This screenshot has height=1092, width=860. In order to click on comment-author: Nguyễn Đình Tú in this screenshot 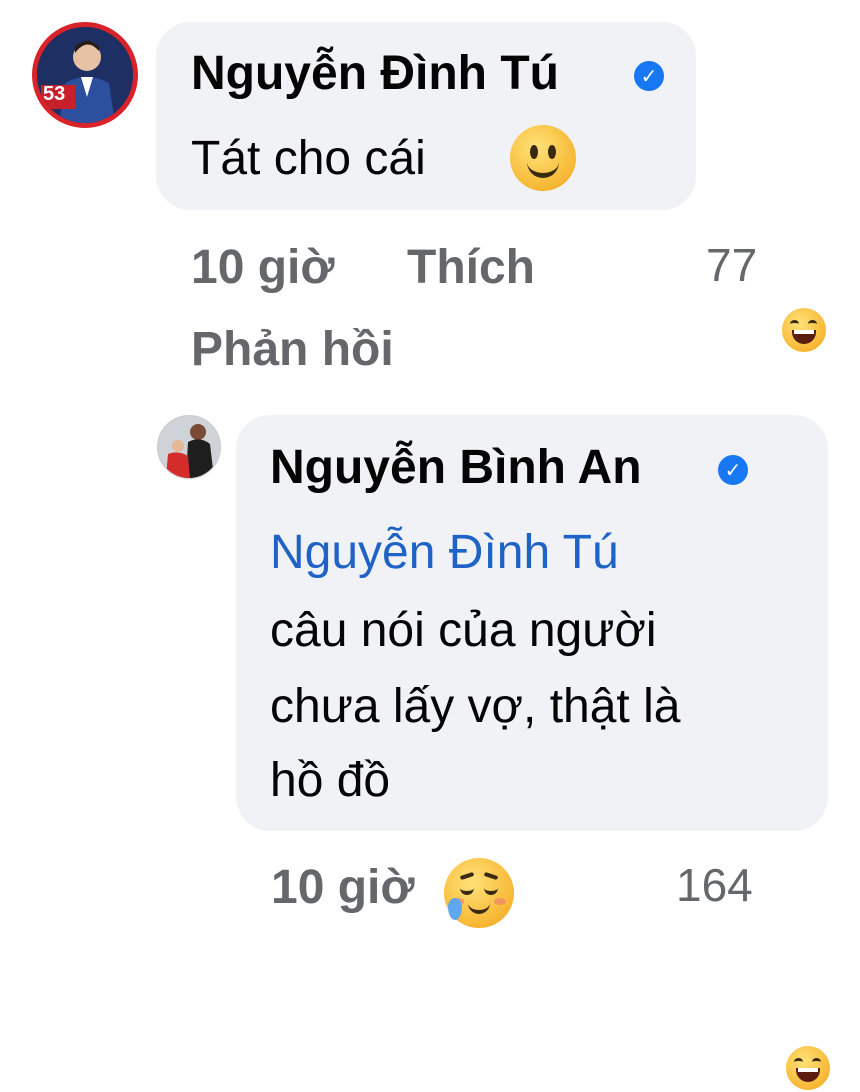, I will do `click(375, 73)`.